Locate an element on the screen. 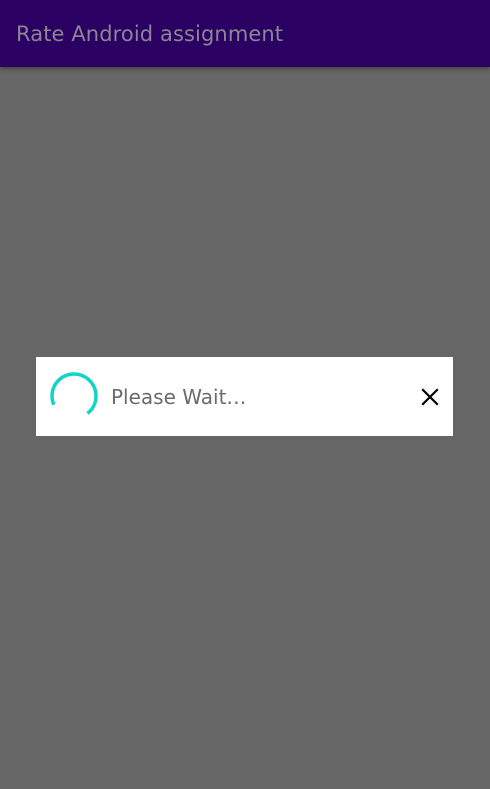 Image resolution: width=490 pixels, height=789 pixels. loading-spinner-icon is located at coordinates (74, 396).